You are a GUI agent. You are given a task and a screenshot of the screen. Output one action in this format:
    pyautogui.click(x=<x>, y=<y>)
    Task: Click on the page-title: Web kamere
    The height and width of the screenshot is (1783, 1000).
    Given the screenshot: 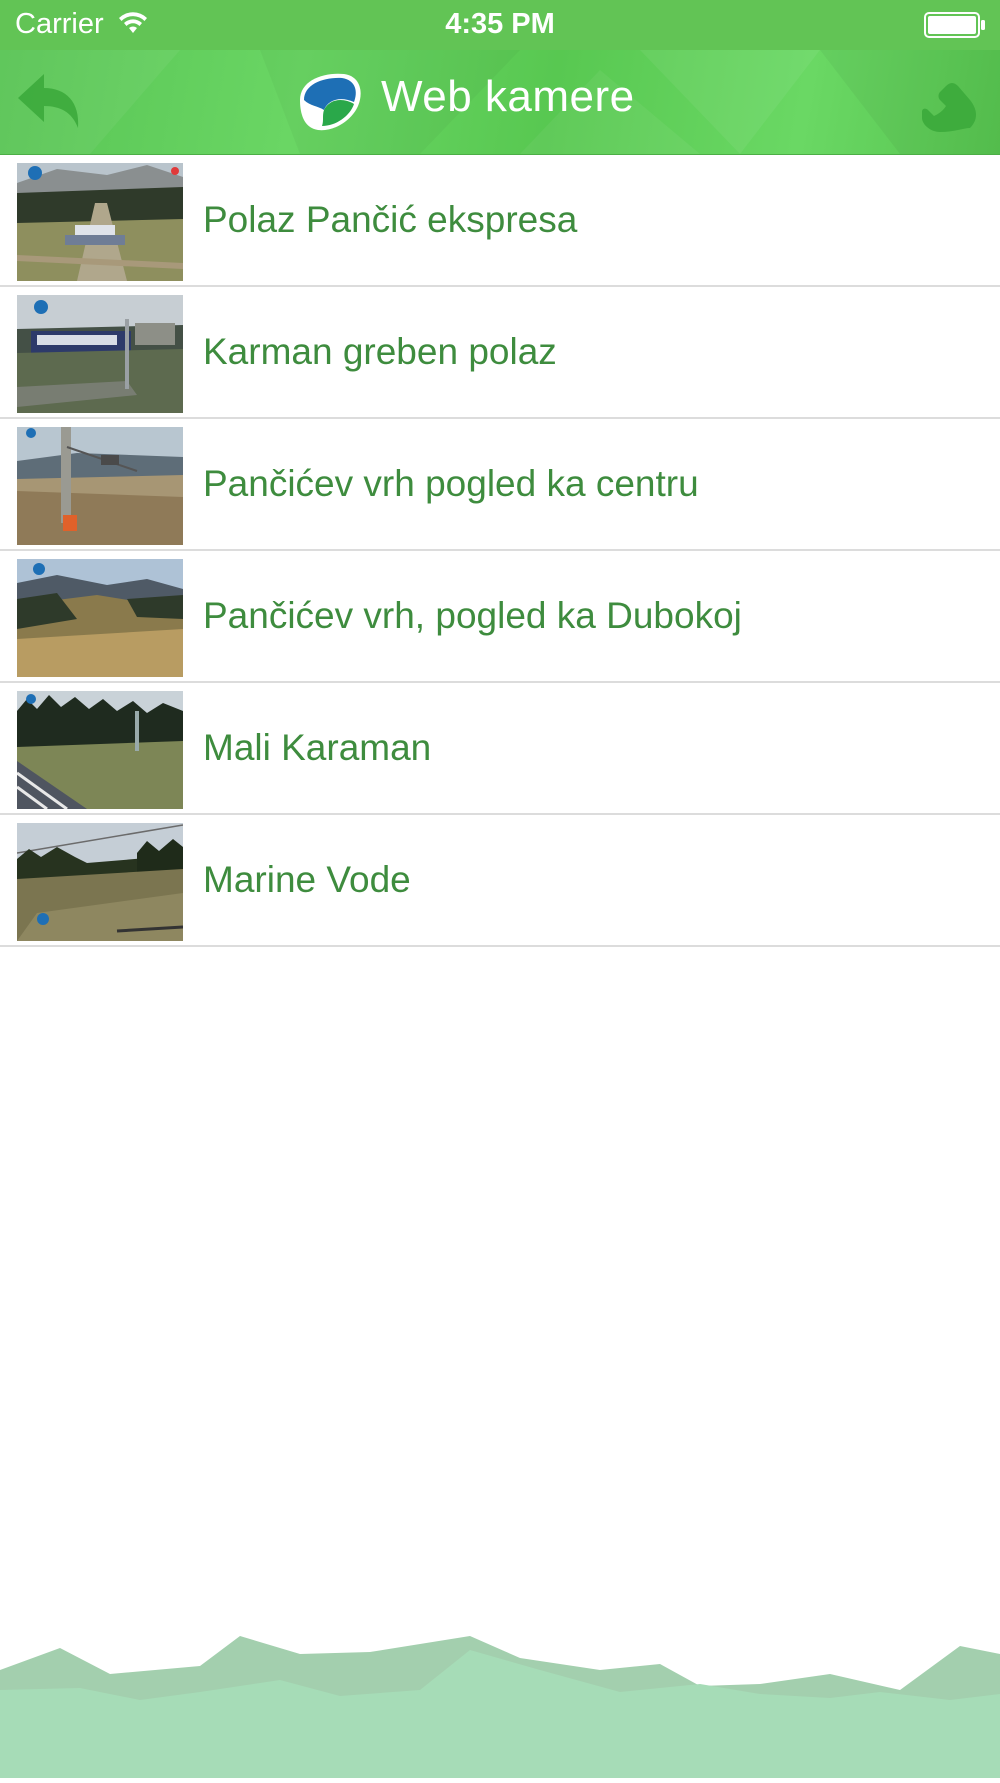 What is the action you would take?
    pyautogui.click(x=508, y=96)
    